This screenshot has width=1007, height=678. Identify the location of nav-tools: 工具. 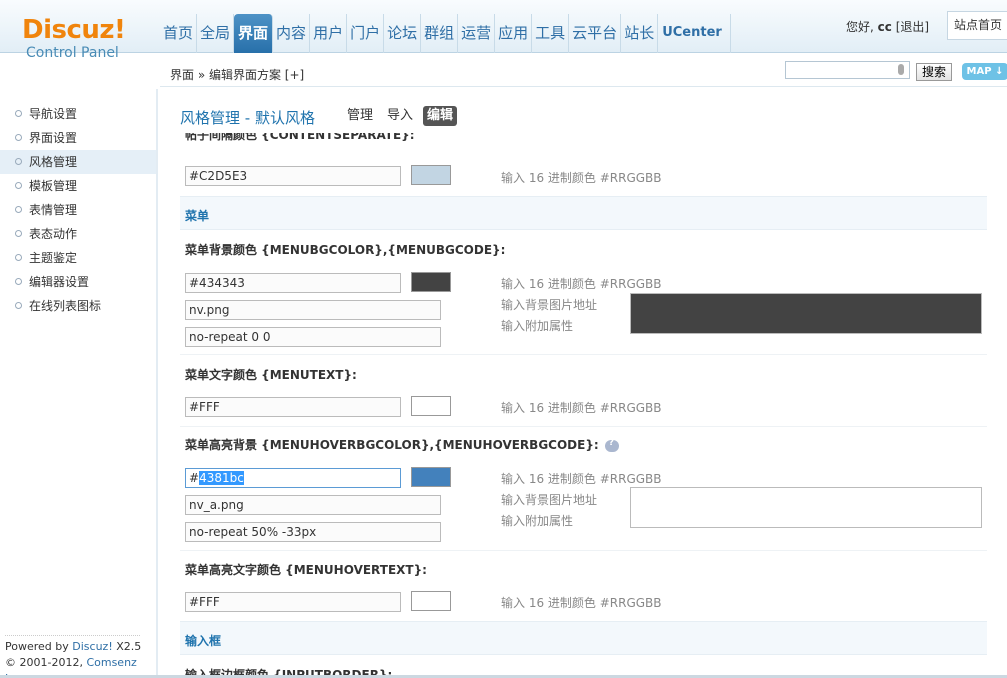
(551, 33).